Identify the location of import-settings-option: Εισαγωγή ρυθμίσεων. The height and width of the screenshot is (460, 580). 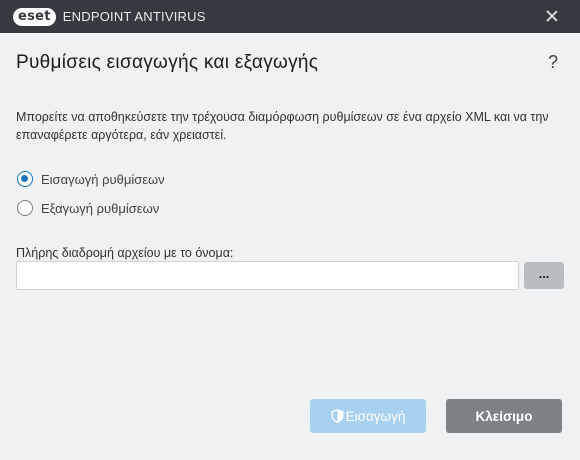
(91, 179).